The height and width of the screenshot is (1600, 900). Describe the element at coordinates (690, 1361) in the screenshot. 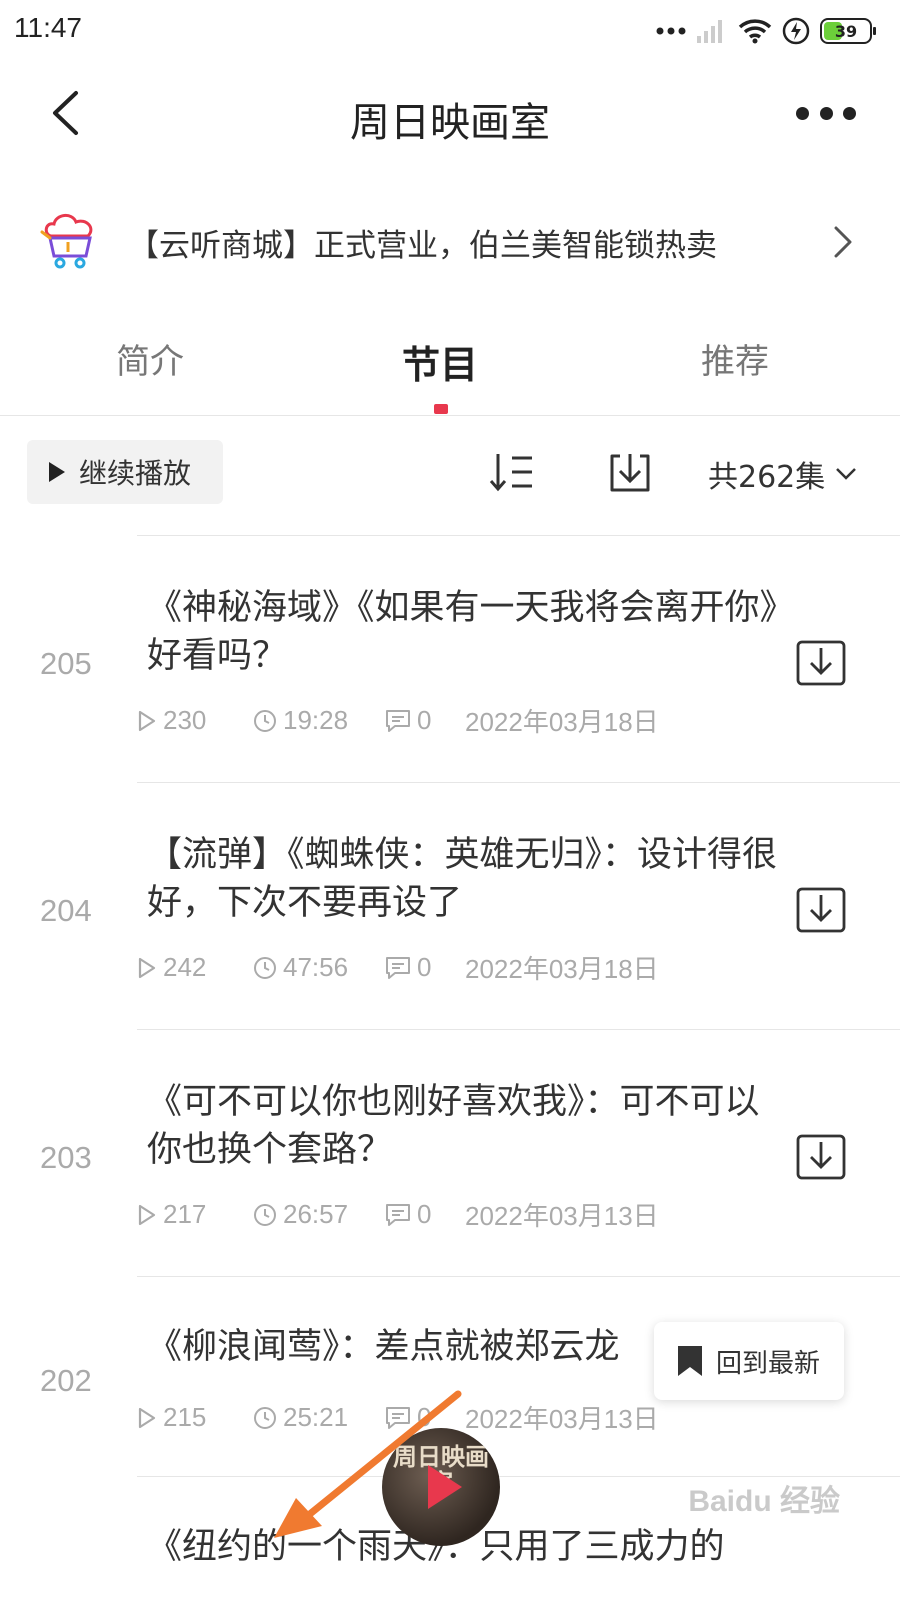

I see `bookmark-icon` at that location.